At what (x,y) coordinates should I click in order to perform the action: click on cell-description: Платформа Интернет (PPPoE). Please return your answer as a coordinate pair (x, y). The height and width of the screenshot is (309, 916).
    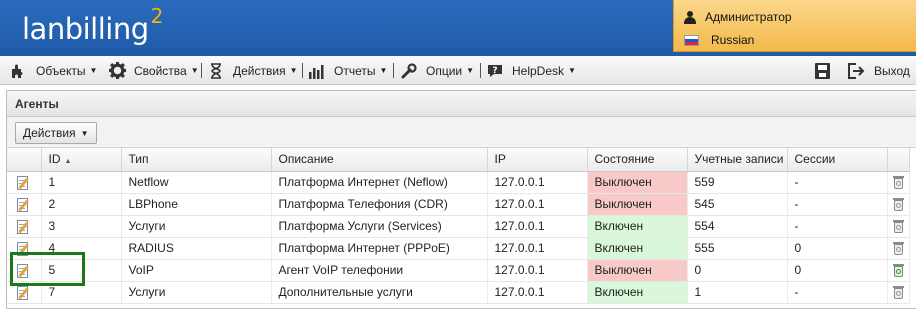
    Looking at the image, I should click on (379, 248).